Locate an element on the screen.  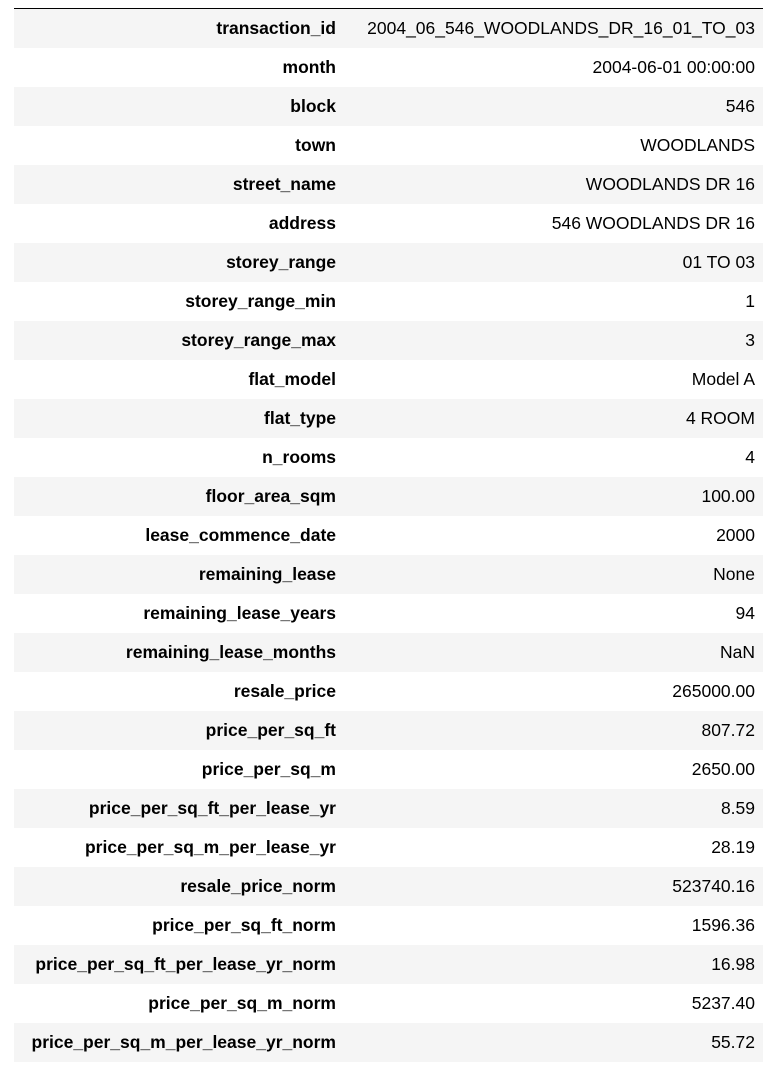
field-value: None is located at coordinates (734, 574).